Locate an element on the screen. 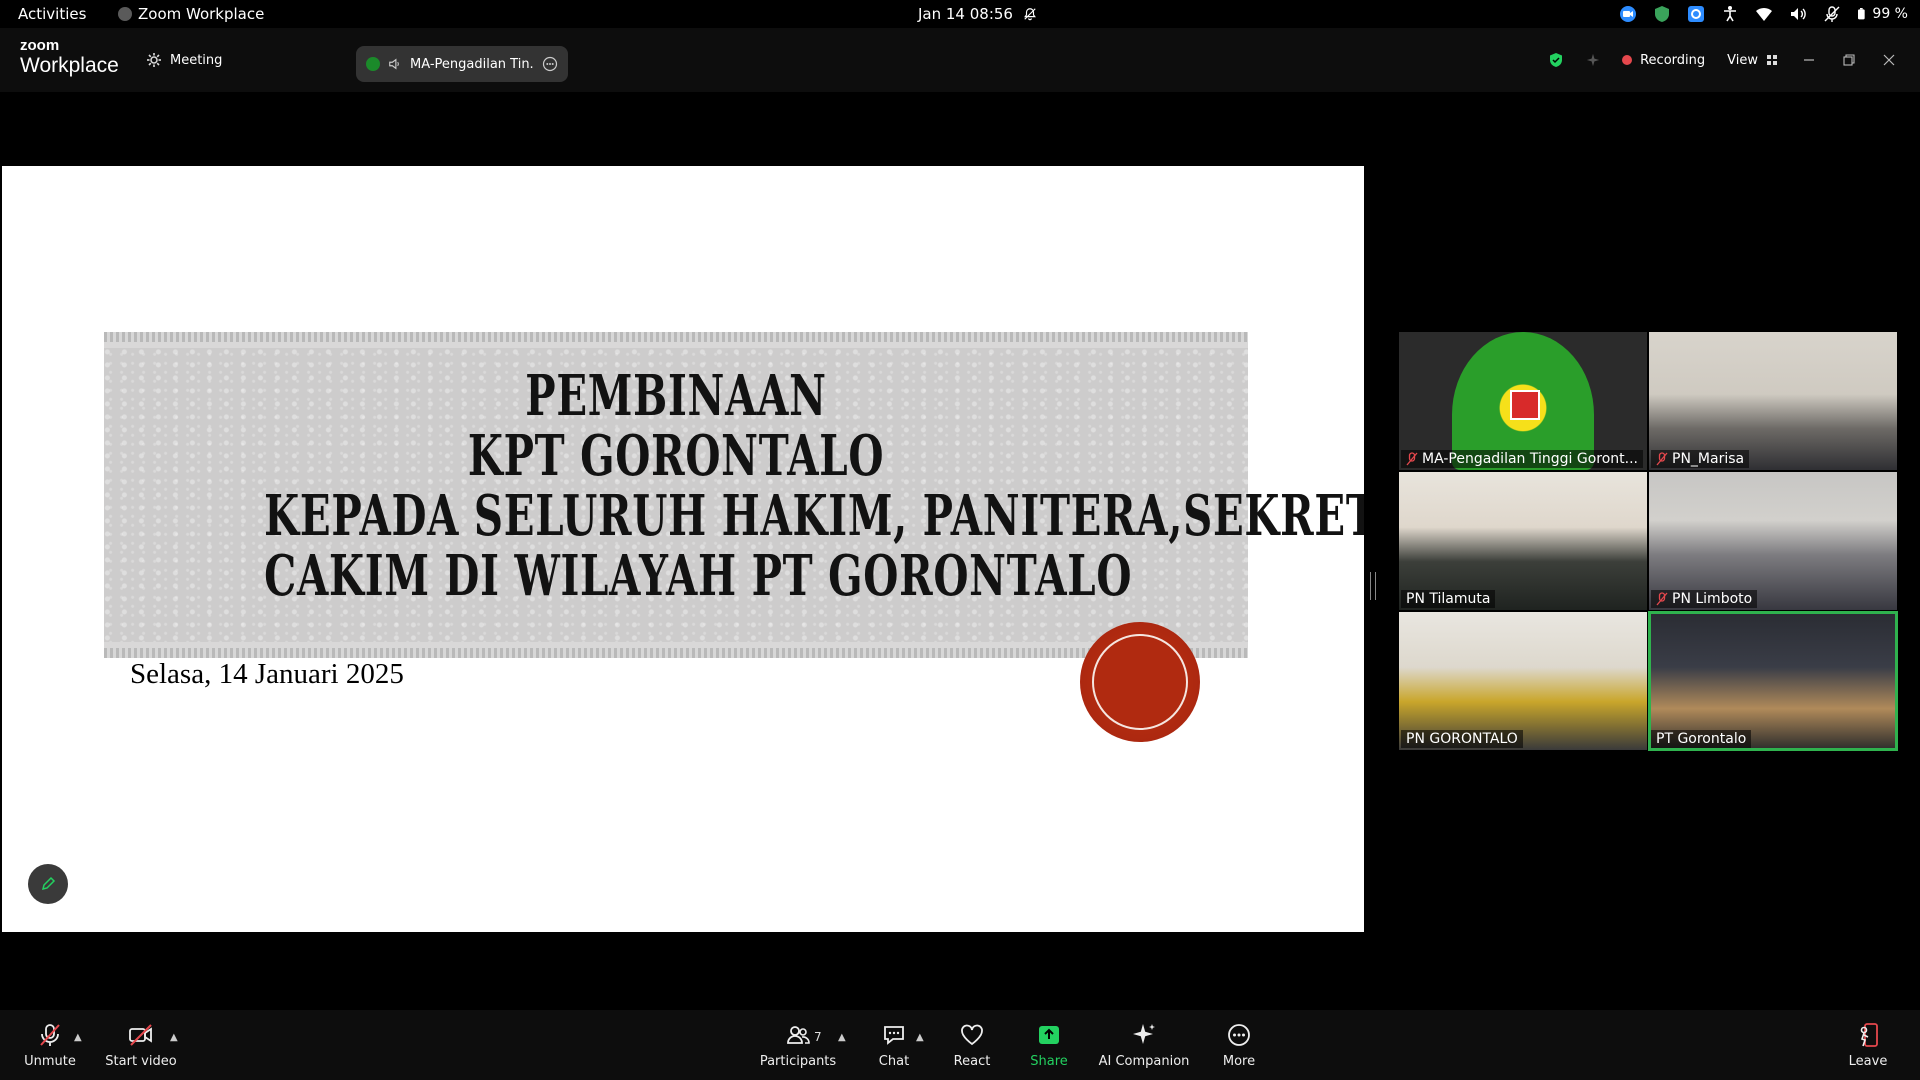  participant-name-tag: PN Tilamuta is located at coordinates (1448, 599).